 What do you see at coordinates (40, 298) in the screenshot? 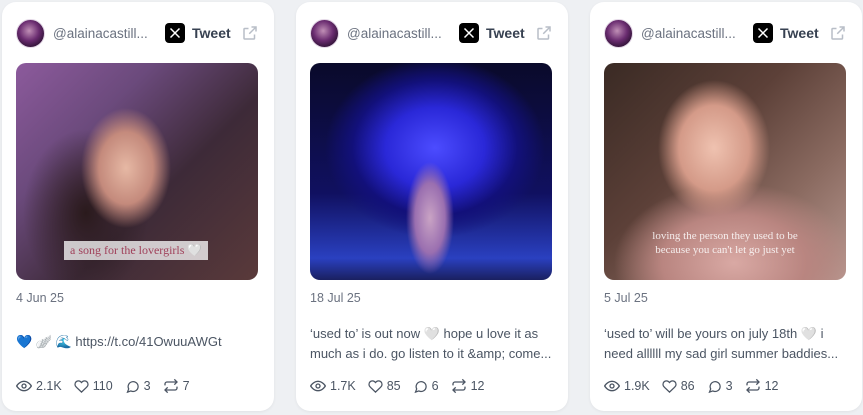
I see `tweet-date: 4 Jun 25` at bounding box center [40, 298].